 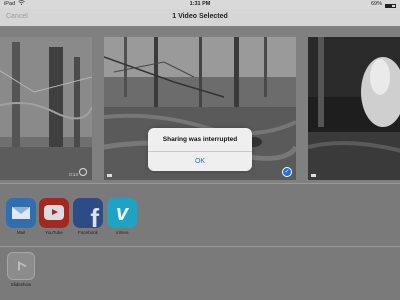 I want to click on app-label: YouTube, so click(x=54, y=232).